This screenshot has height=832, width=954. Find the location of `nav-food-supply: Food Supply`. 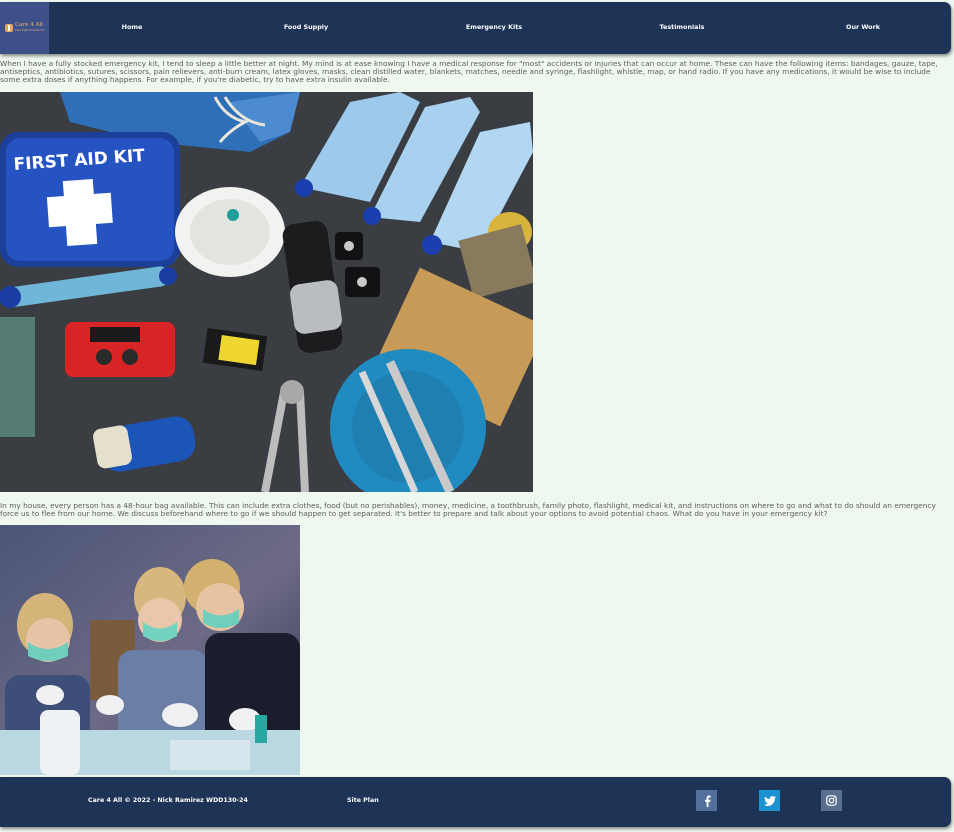

nav-food-supply: Food Supply is located at coordinates (306, 27).